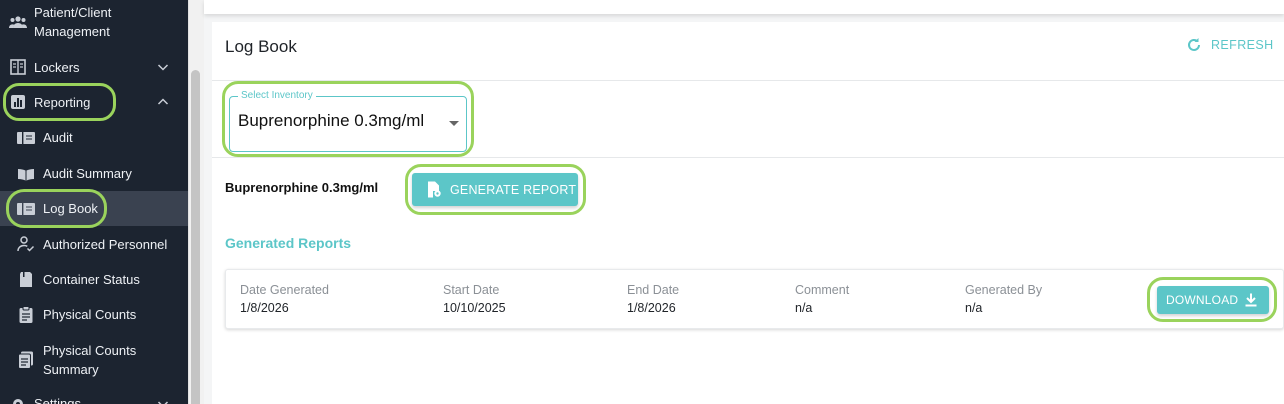 This screenshot has width=1284, height=404. I want to click on clipboard-icon, so click(26, 314).